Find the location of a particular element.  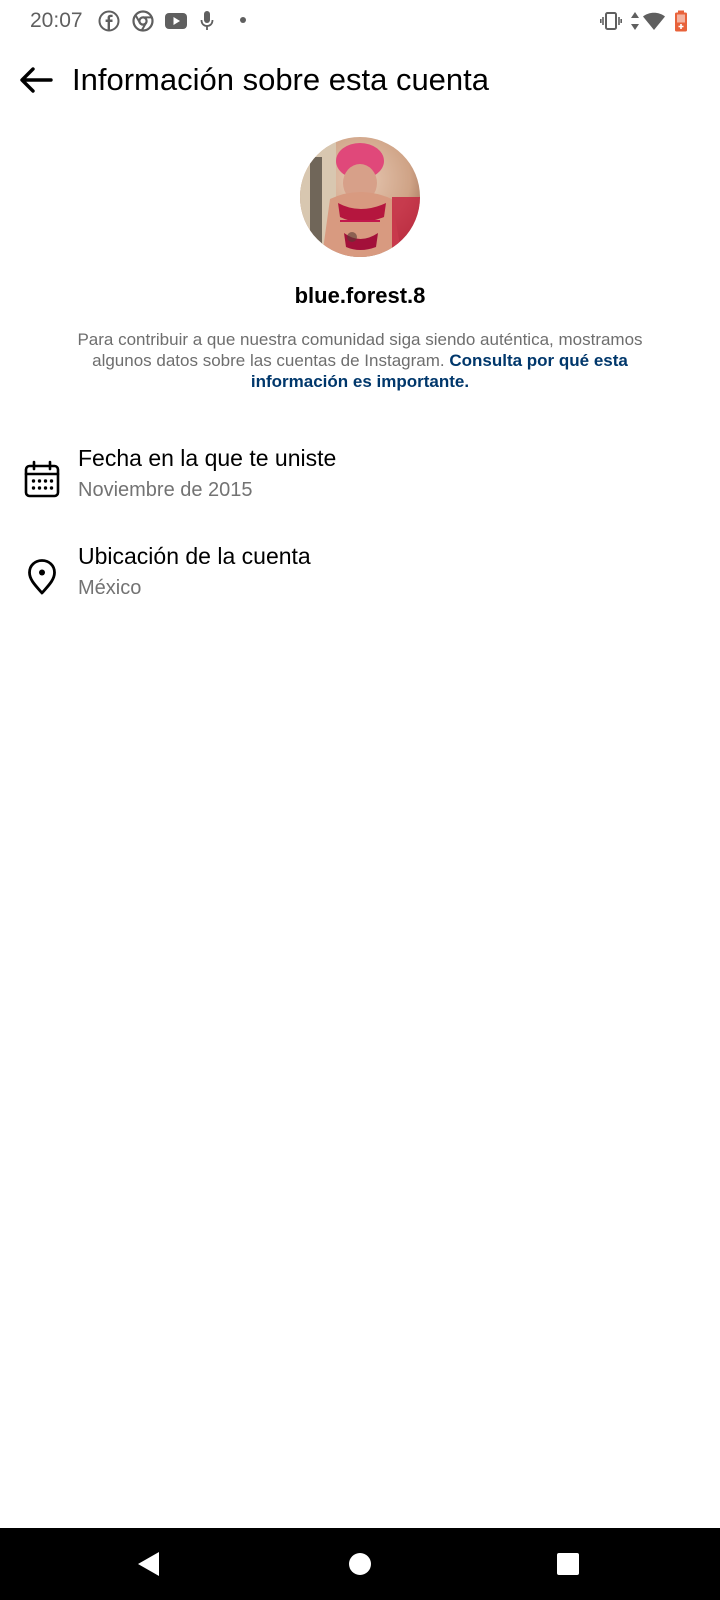

recents-square-icon is located at coordinates (568, 1564).